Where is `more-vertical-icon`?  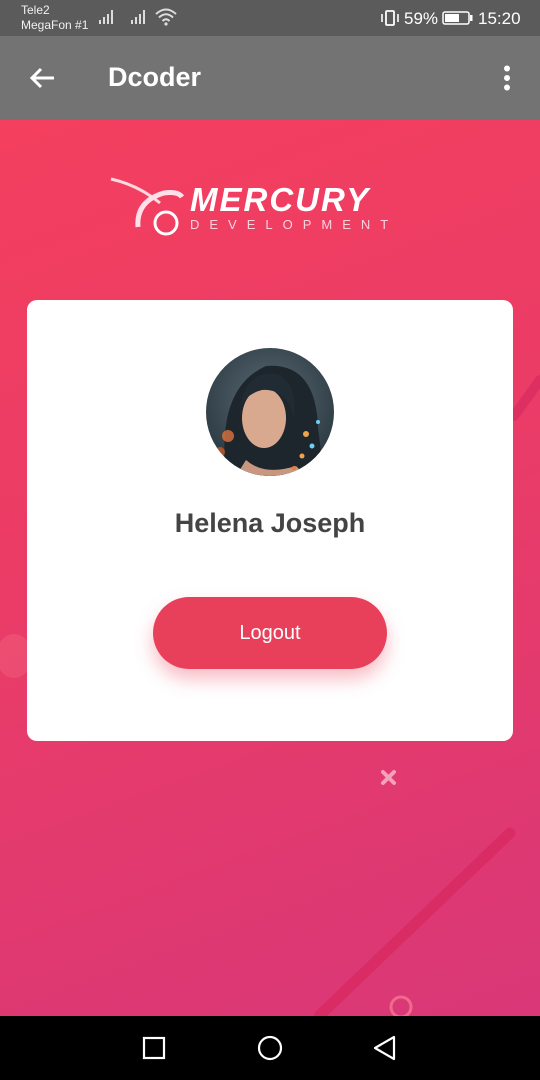 more-vertical-icon is located at coordinates (507, 78).